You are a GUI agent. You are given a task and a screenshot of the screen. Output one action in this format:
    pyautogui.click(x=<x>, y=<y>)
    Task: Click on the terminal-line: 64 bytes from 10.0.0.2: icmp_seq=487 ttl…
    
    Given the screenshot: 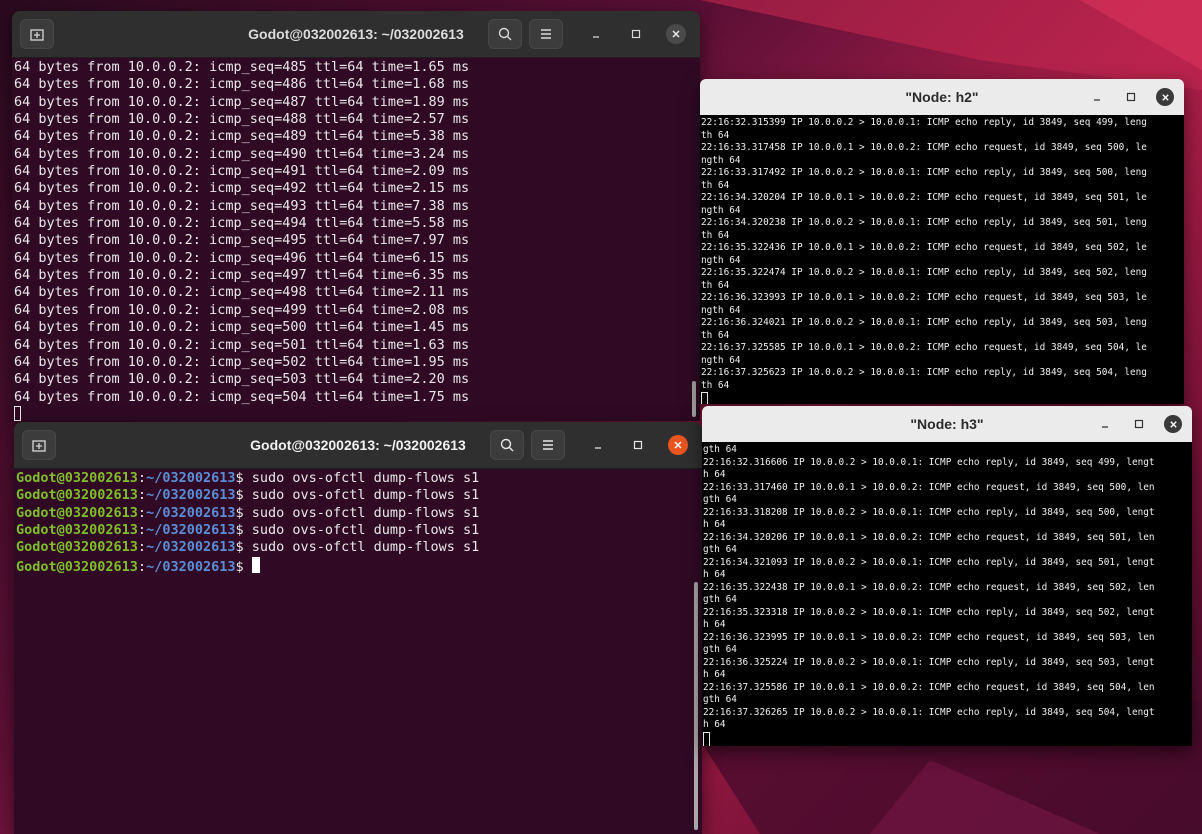 What is the action you would take?
    pyautogui.click(x=242, y=101)
    